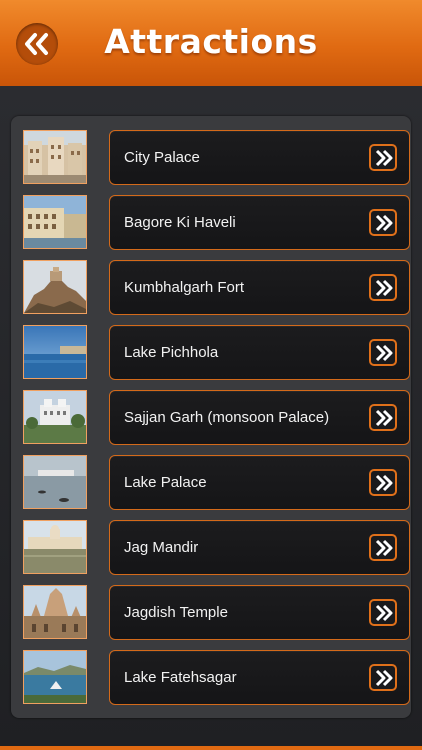 This screenshot has width=422, height=750. I want to click on thumbnail-kumbhalgarh-fort, so click(55, 287).